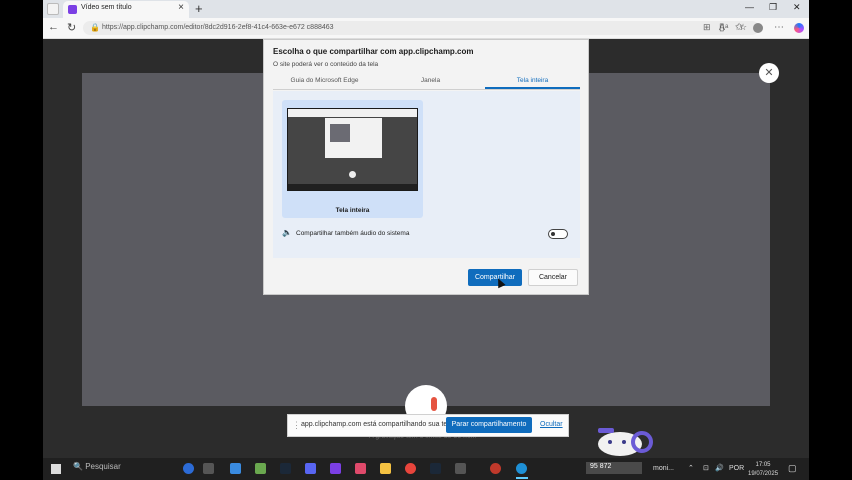  What do you see at coordinates (235, 468) in the screenshot?
I see `app-g-icon` at bounding box center [235, 468].